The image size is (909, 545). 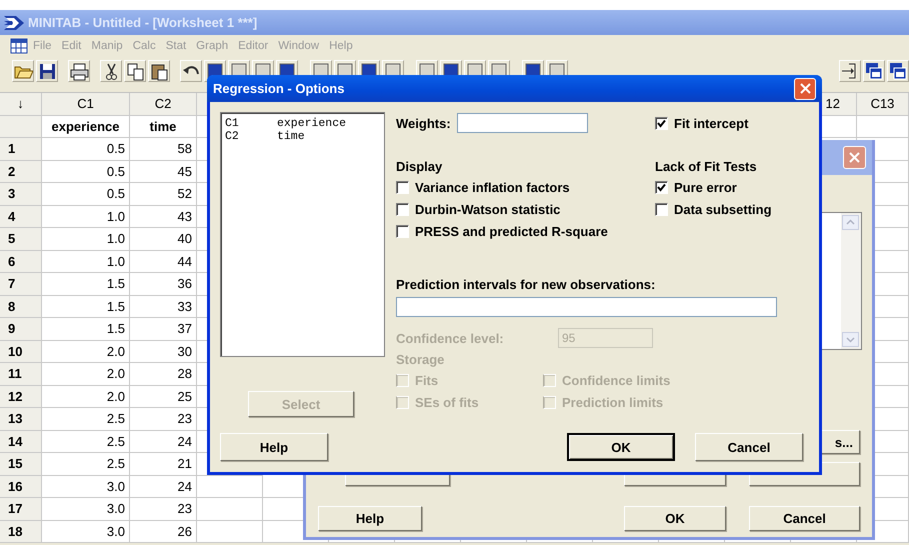 What do you see at coordinates (163, 104) in the screenshot?
I see `column-header: C2` at bounding box center [163, 104].